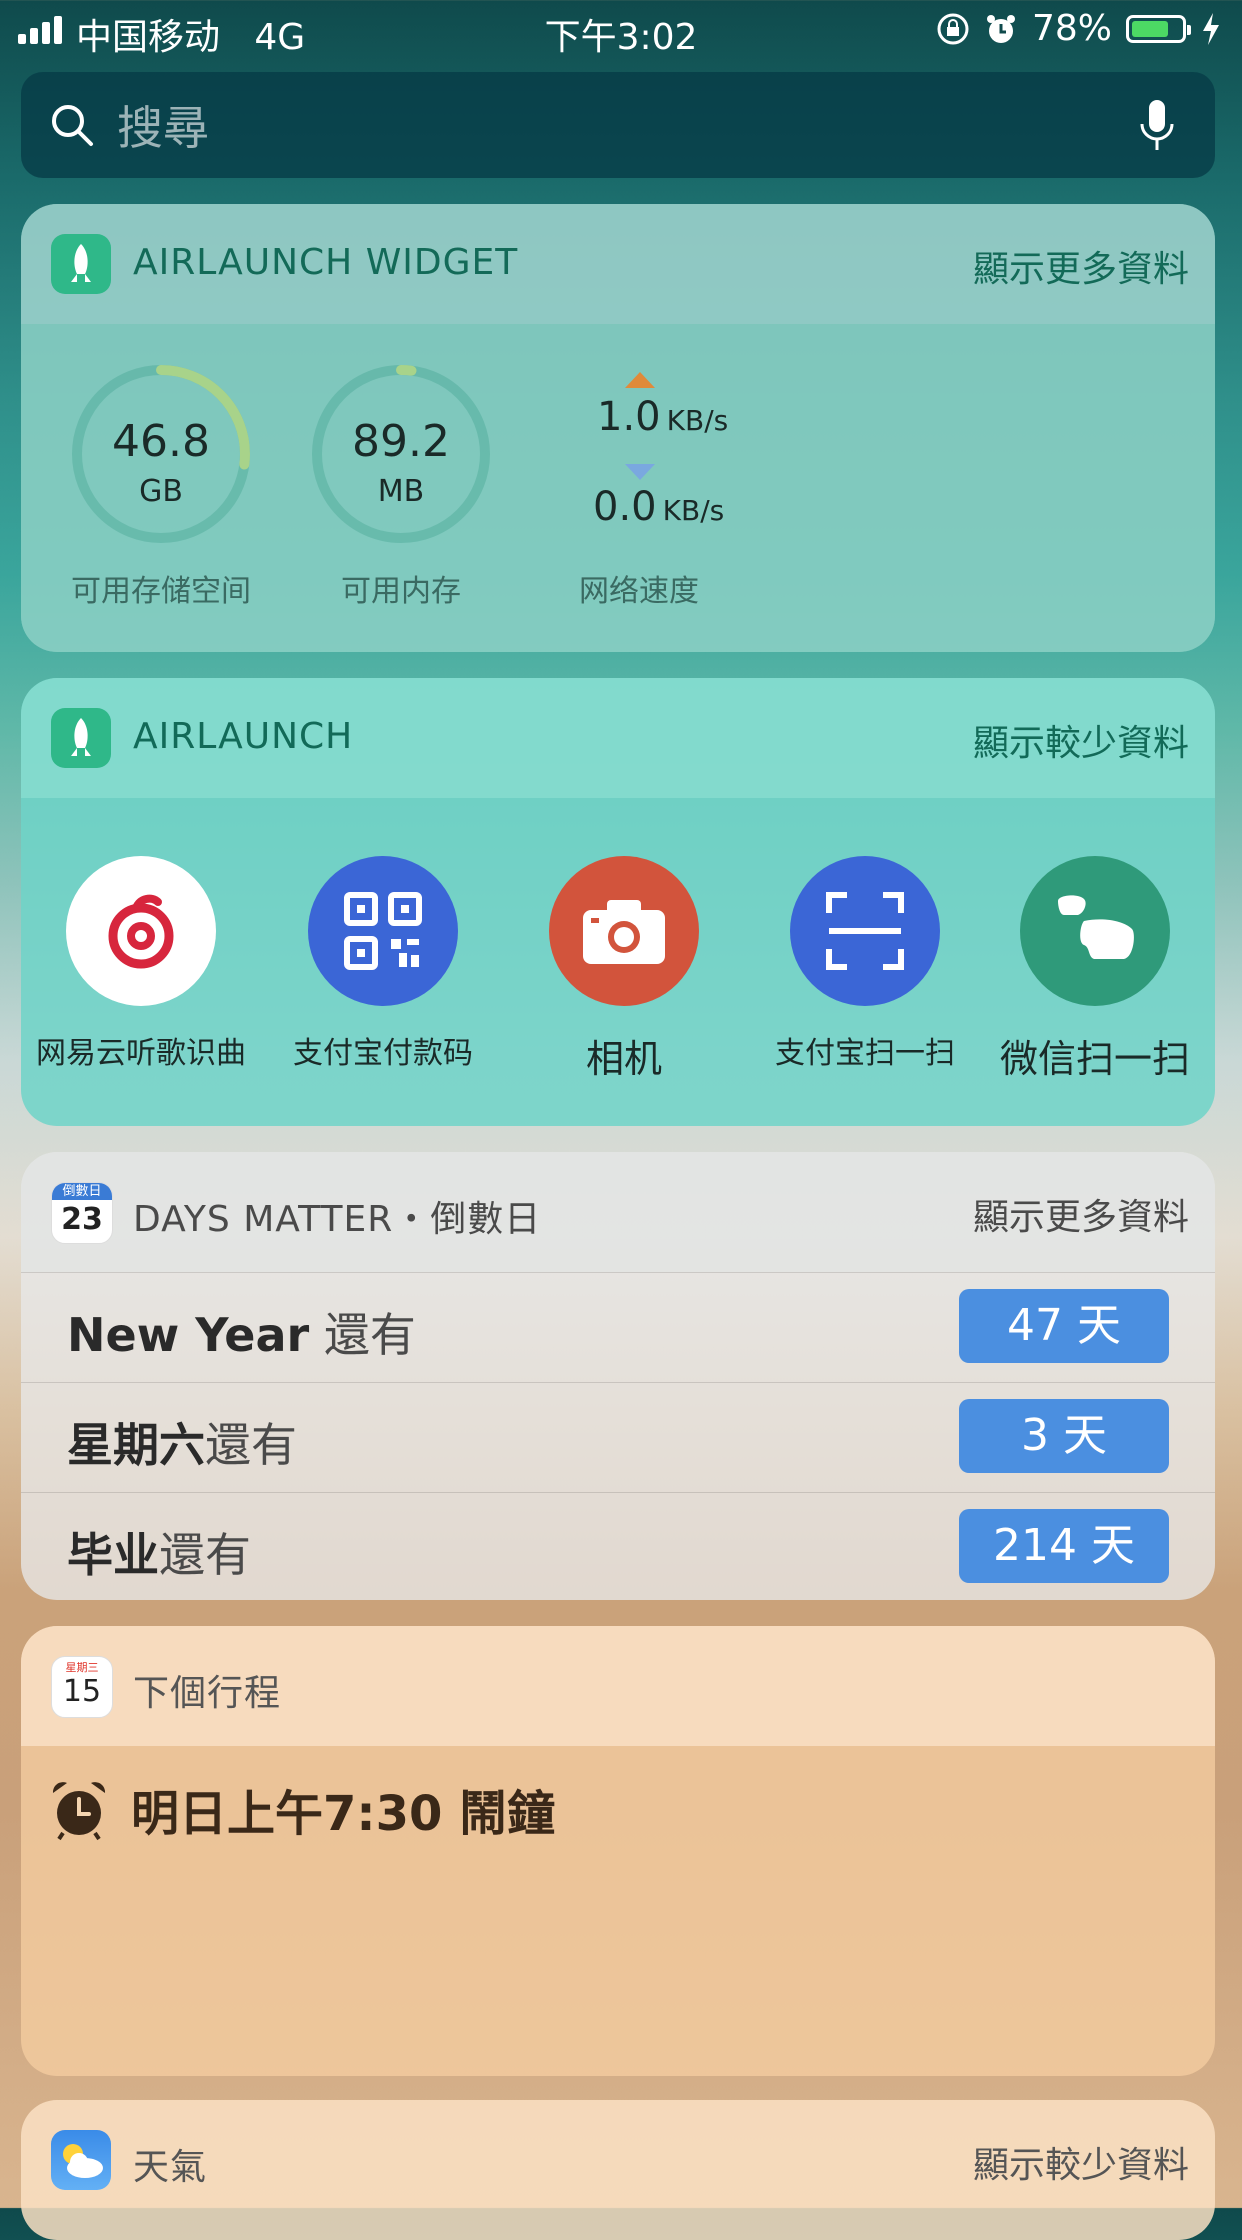 The height and width of the screenshot is (2240, 1242). I want to click on widget-title: DAYS MATTER・倒數日, so click(337, 1219).